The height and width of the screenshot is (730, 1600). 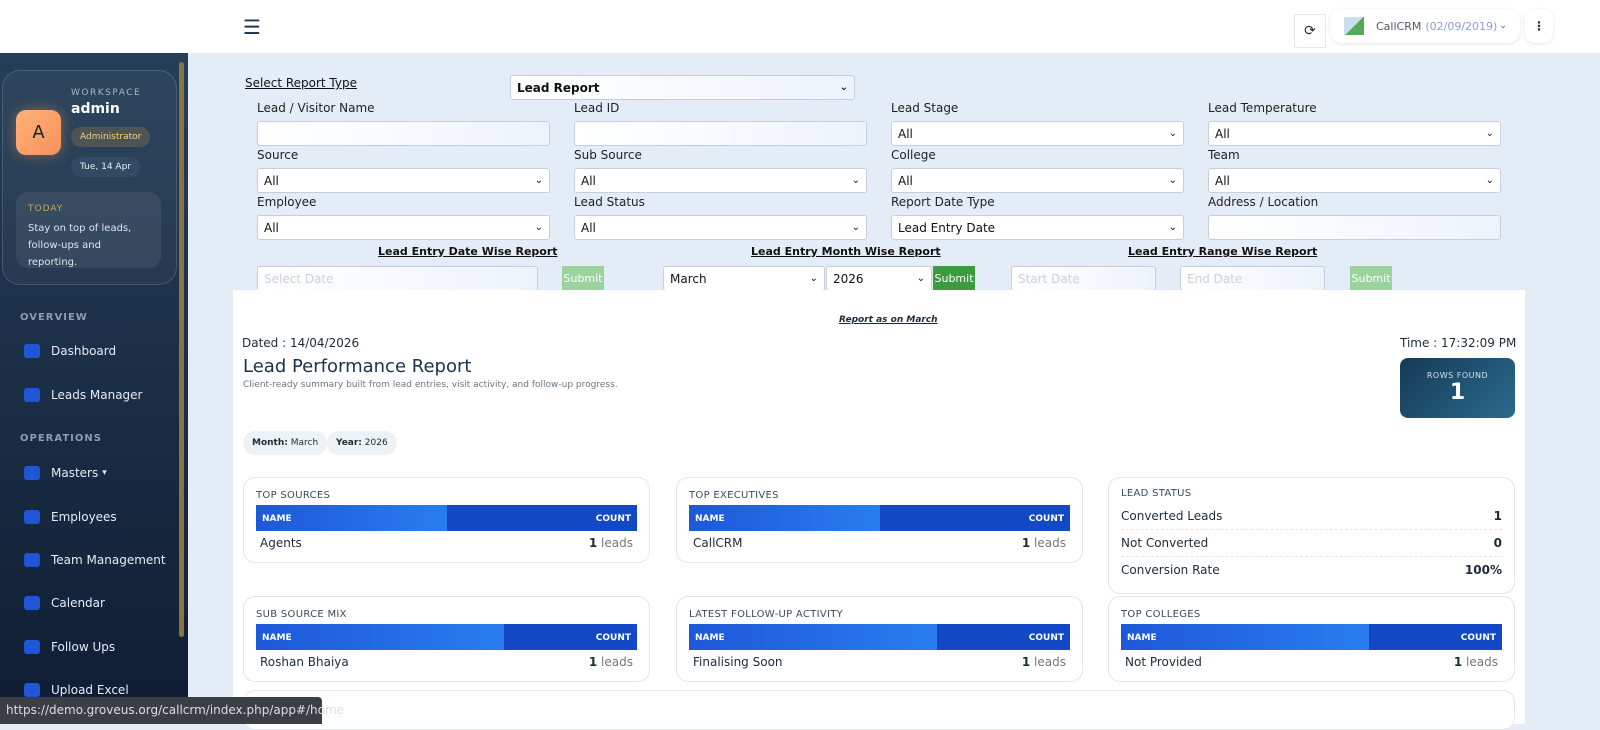 What do you see at coordinates (682, 87) in the screenshot?
I see `report-type-select: Lead Report ⌄` at bounding box center [682, 87].